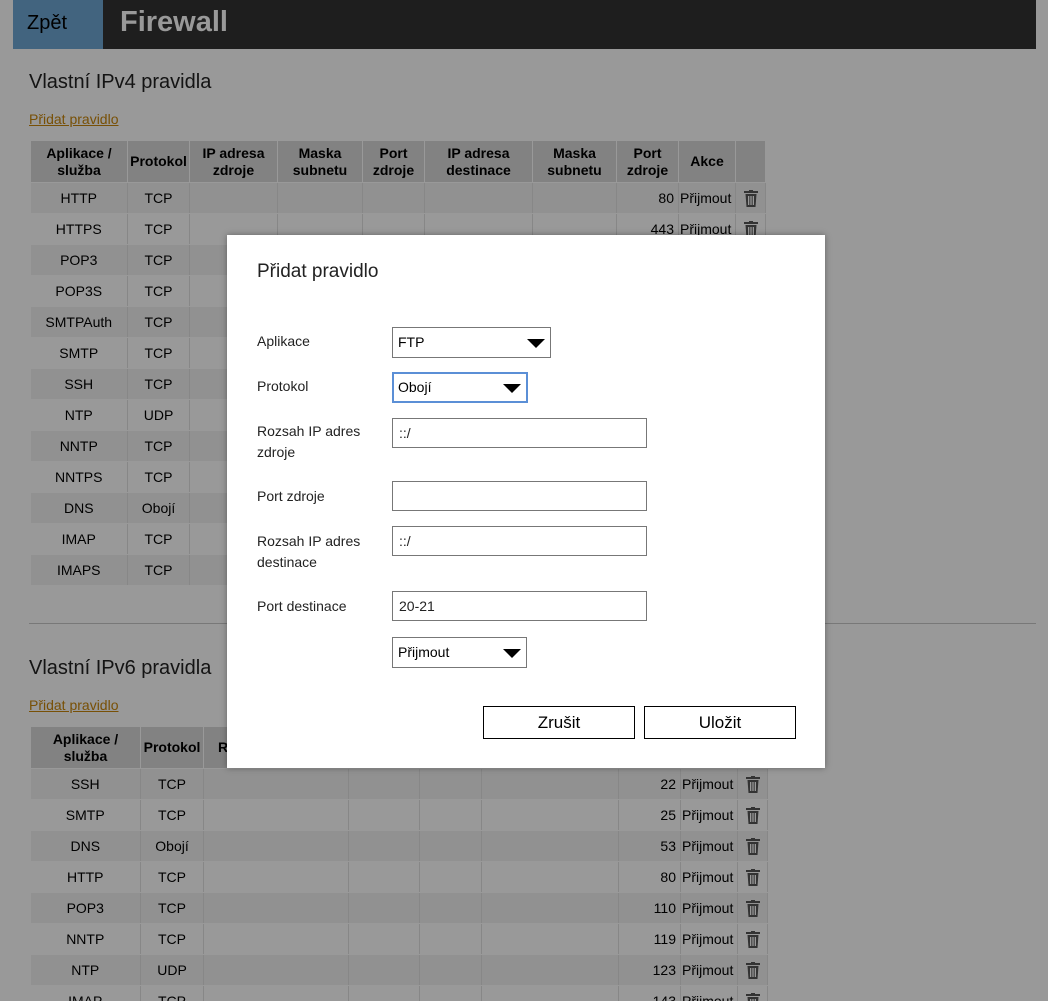 The image size is (1048, 1001). Describe the element at coordinates (519, 606) in the screenshot. I see `destination-port-input: 20-21` at that location.